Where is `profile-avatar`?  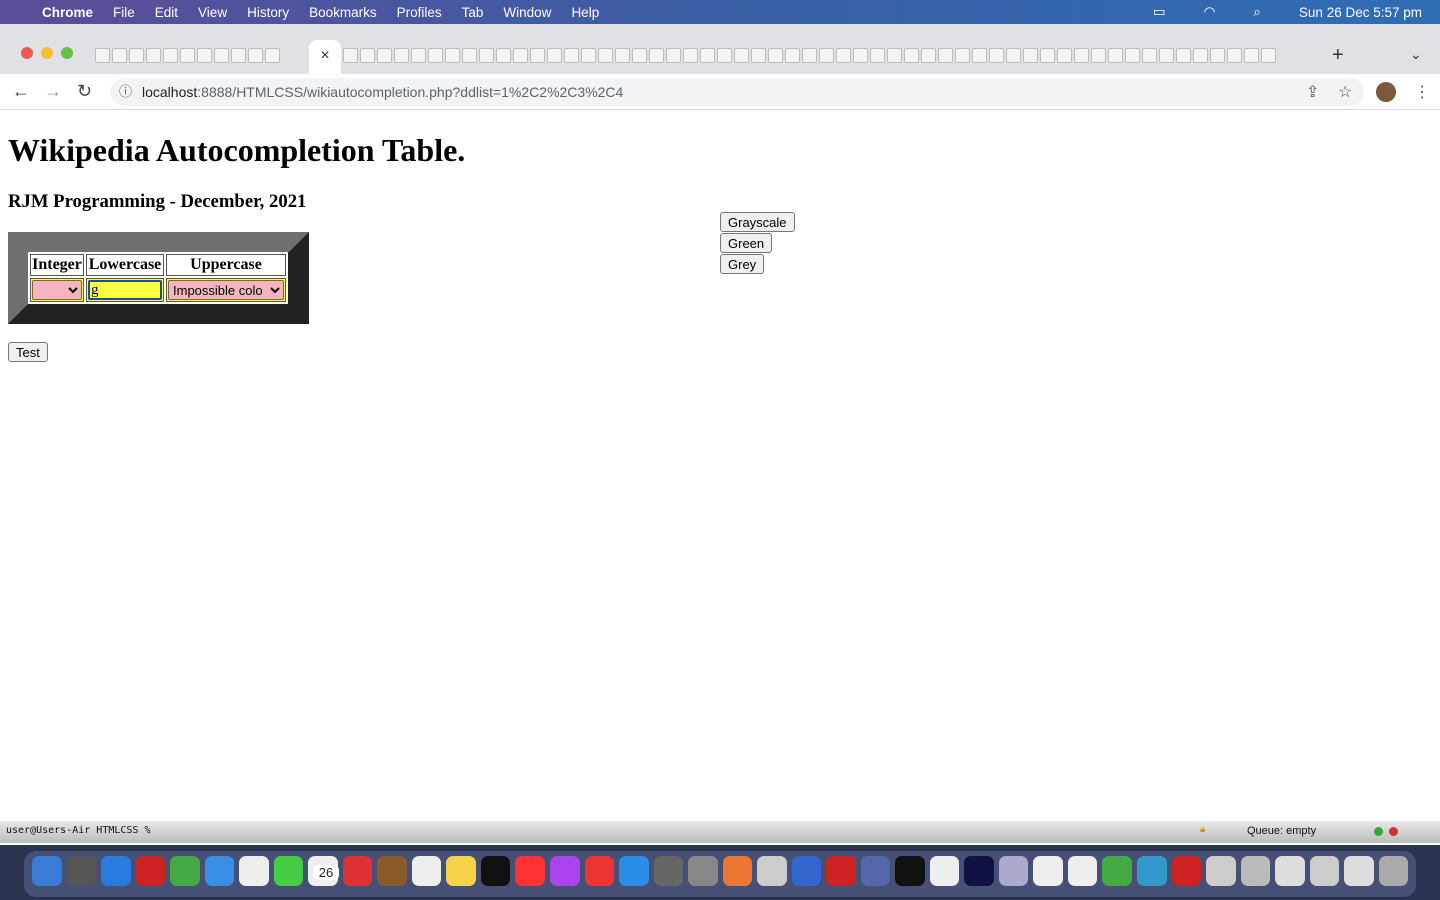 profile-avatar is located at coordinates (1386, 92).